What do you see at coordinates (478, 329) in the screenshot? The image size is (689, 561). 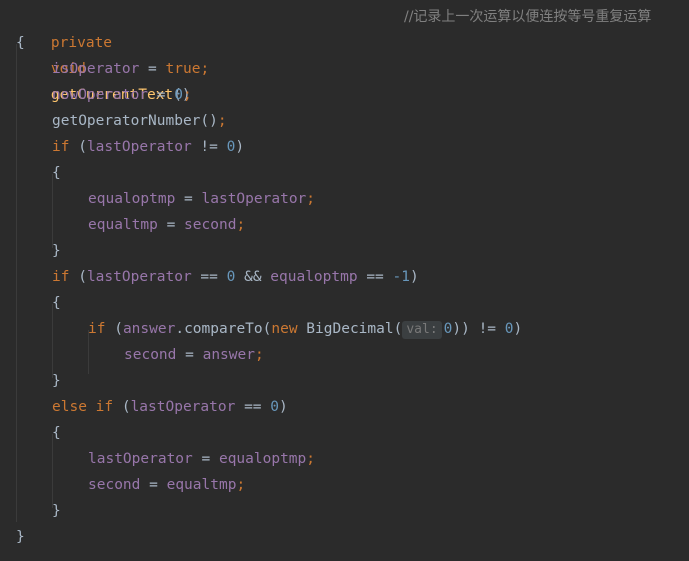 I see `operator: )) !=` at bounding box center [478, 329].